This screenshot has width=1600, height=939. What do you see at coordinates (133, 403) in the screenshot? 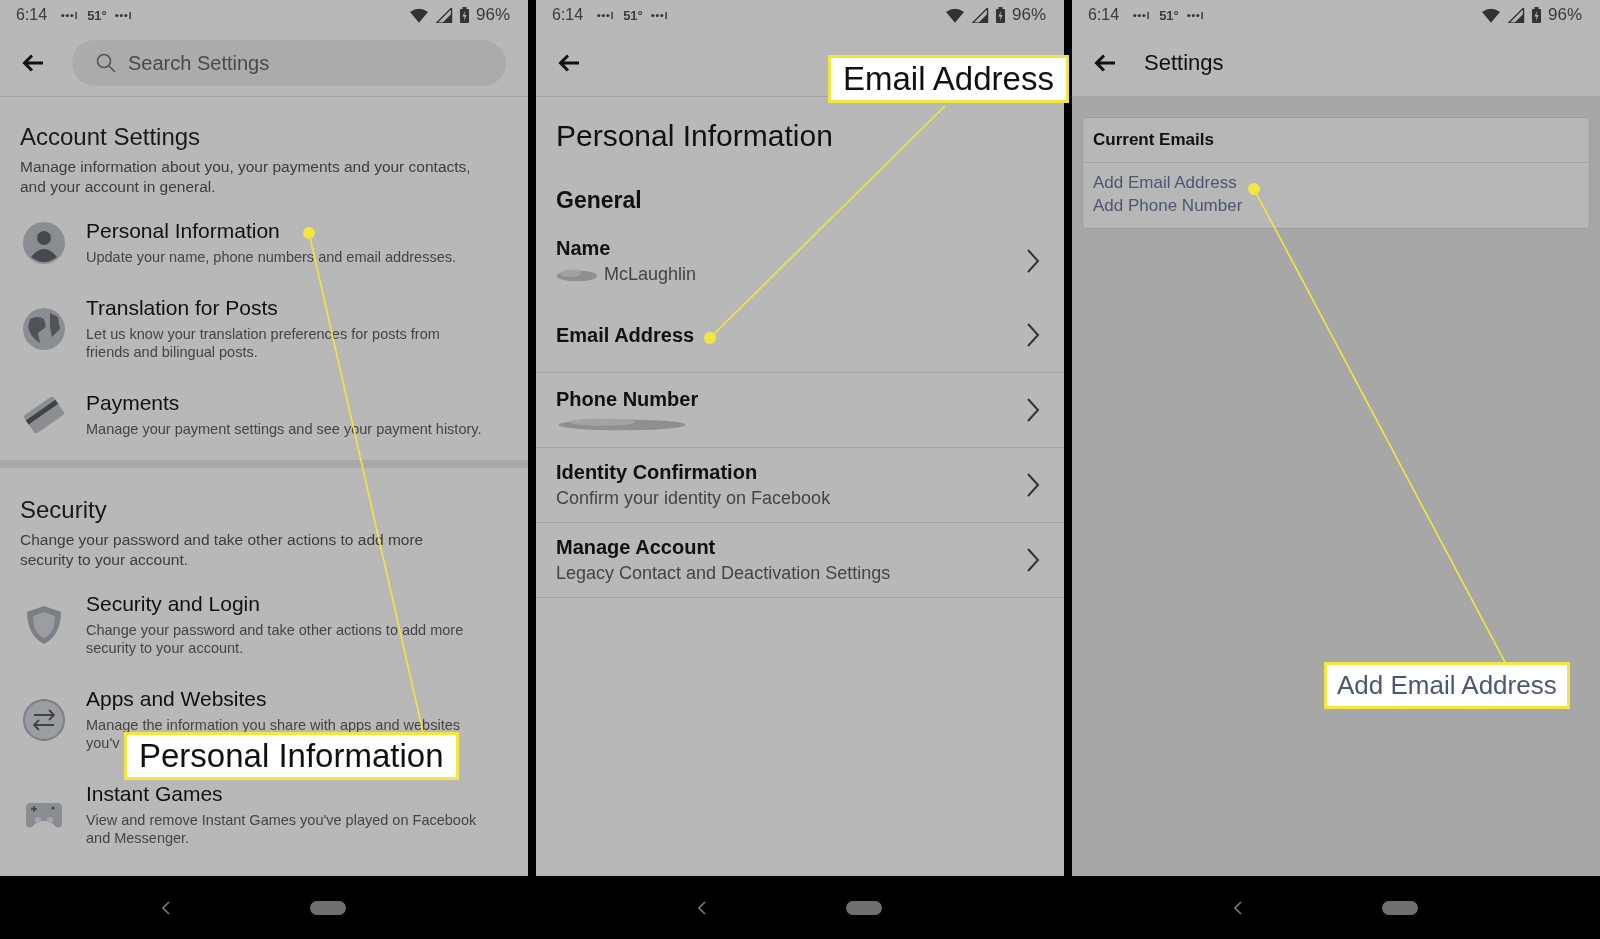
I see `setting-title: Payments` at bounding box center [133, 403].